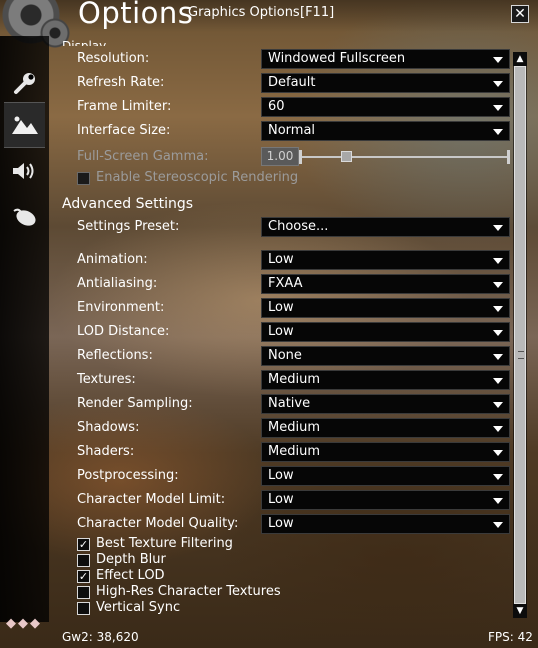 This screenshot has height=648, width=538. Describe the element at coordinates (83, 178) in the screenshot. I see `stereo-checkbox` at that location.